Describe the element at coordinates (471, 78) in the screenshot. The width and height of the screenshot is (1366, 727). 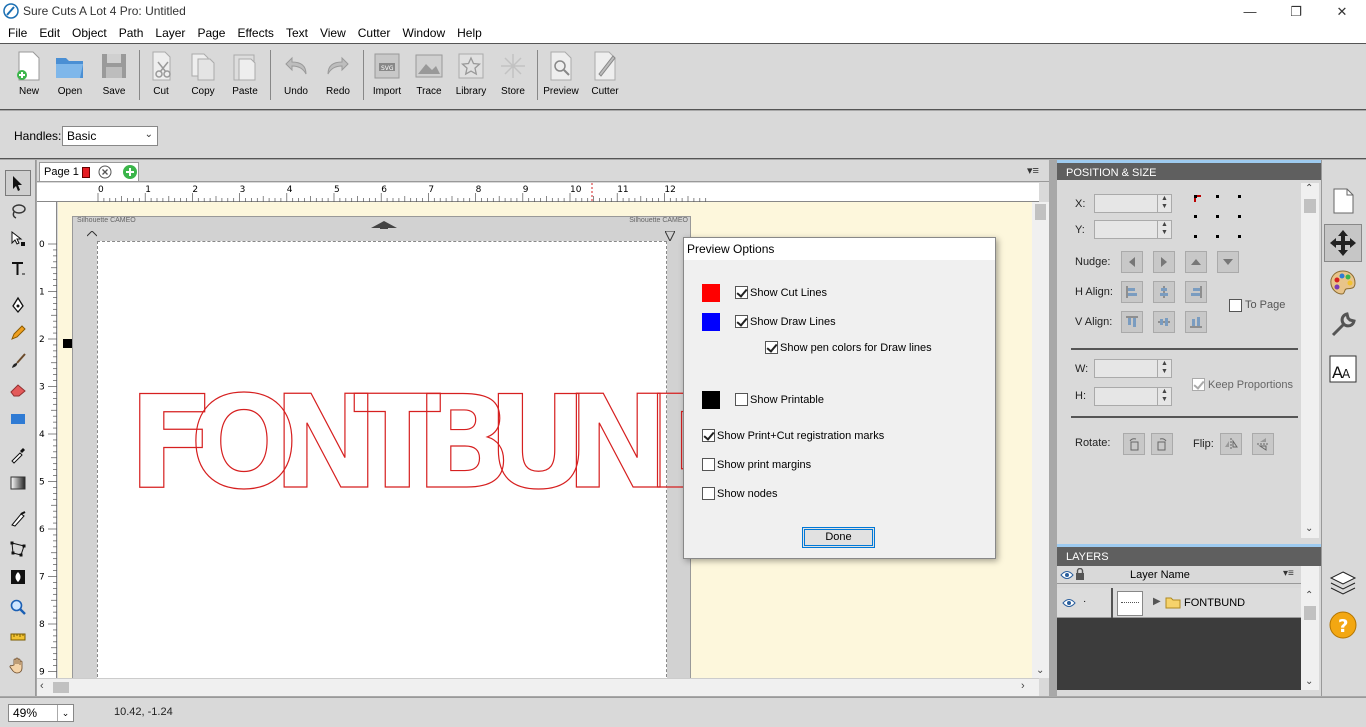
I see `library-button: Library` at that location.